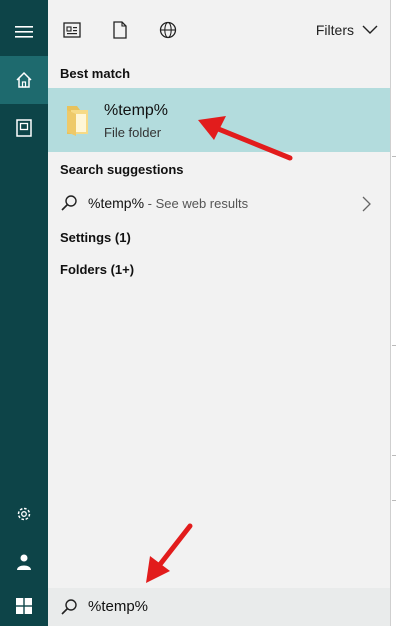 The width and height of the screenshot is (396, 630). Describe the element at coordinates (219, 607) in the screenshot. I see `taskbar-search-box: %temp%` at that location.